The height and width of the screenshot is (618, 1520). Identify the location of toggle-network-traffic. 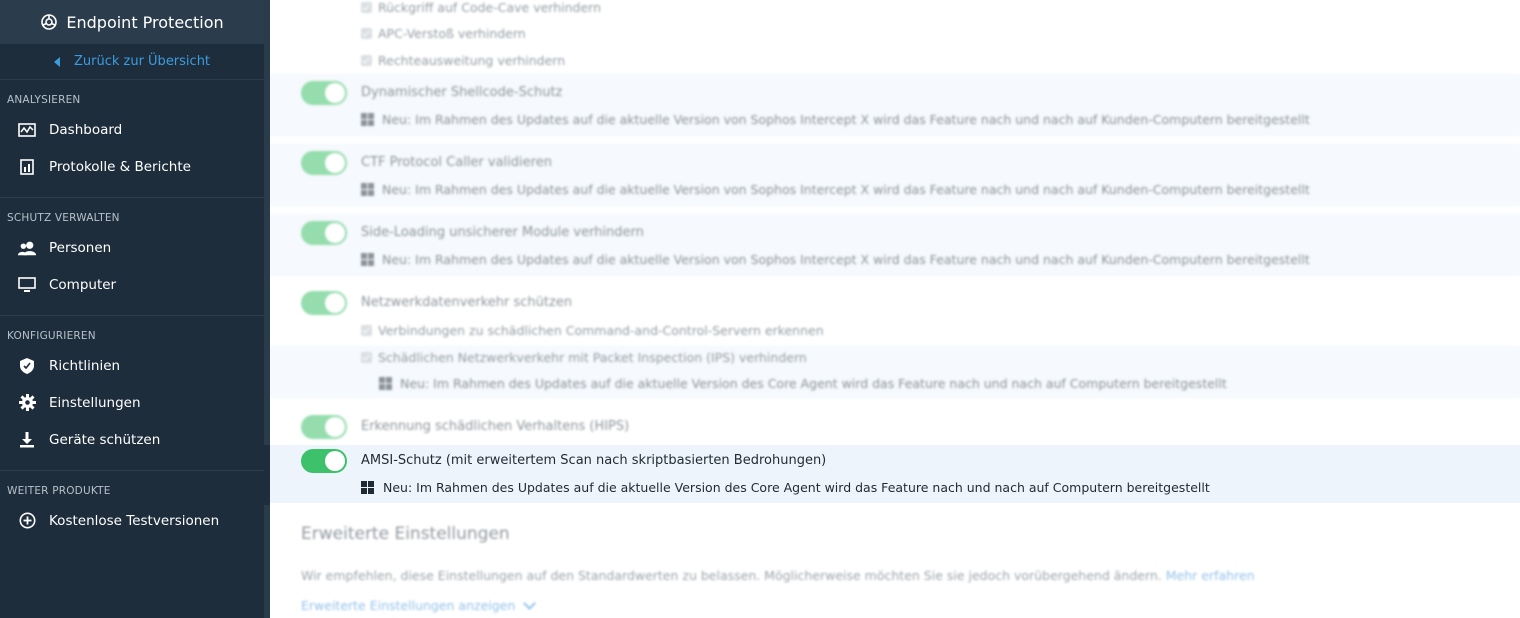
(324, 303).